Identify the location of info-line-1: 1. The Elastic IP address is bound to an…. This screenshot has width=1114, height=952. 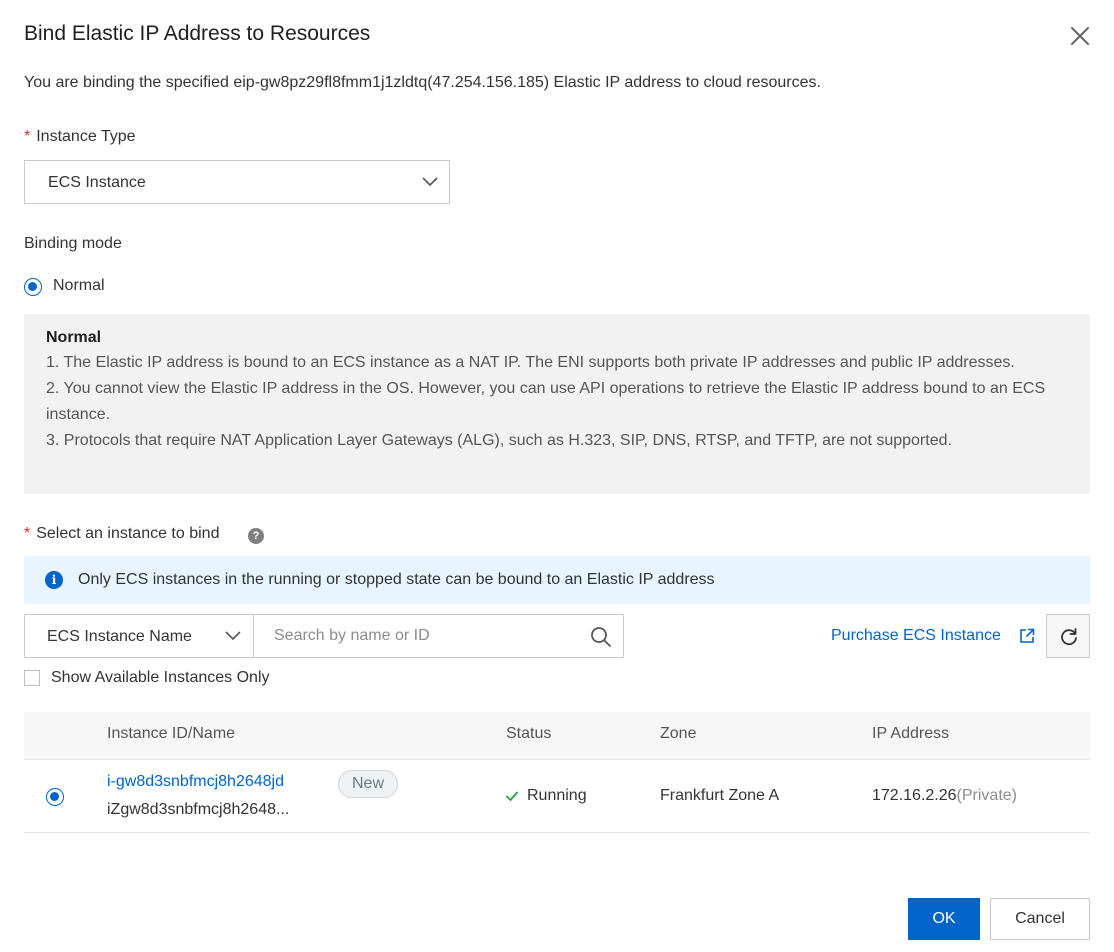
(530, 362).